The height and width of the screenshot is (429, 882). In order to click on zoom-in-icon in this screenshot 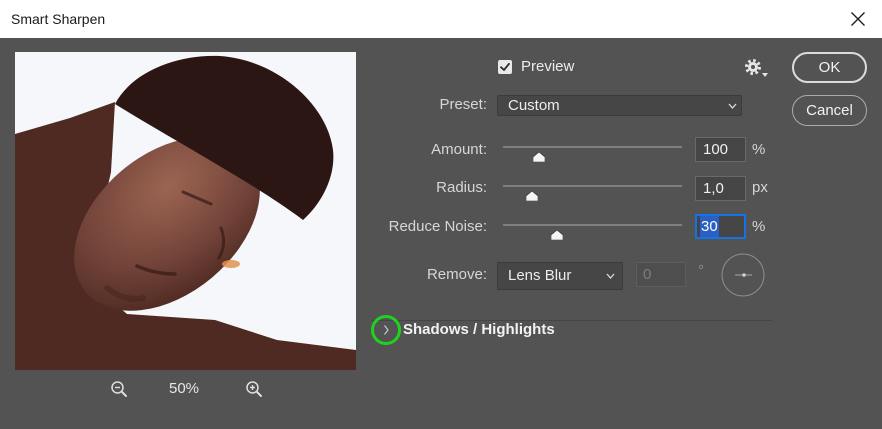, I will do `click(254, 389)`.